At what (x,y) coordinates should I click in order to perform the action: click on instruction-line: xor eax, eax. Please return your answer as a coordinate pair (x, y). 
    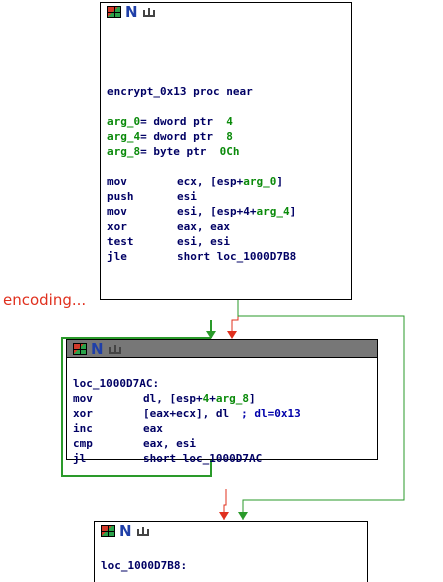
    Looking at the image, I should click on (226, 226).